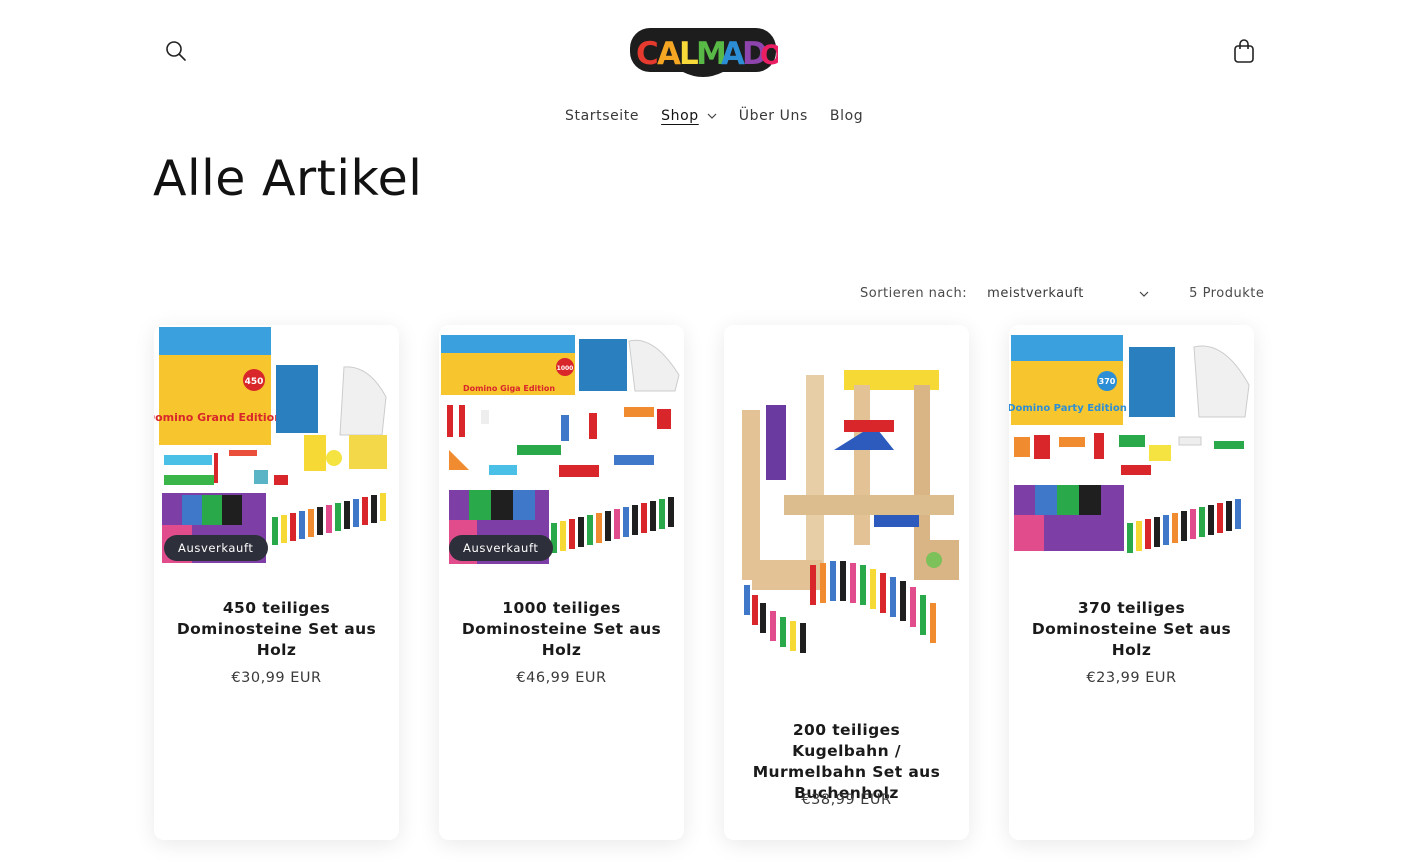 This screenshot has height=867, width=1410. What do you see at coordinates (680, 116) in the screenshot?
I see `nav-item-shop-label: Shop` at bounding box center [680, 116].